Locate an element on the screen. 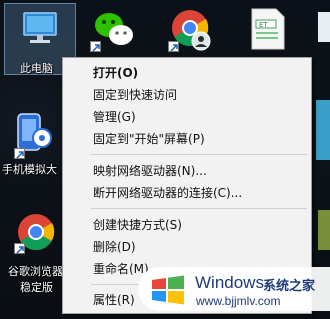 The width and height of the screenshot is (330, 319). menu-item-manage: 管理(G) is located at coordinates (187, 117).